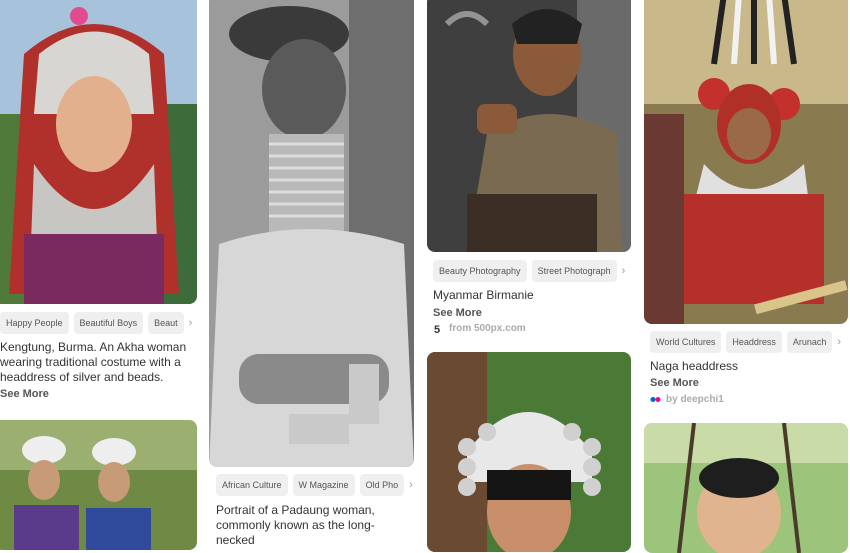  I want to click on pin-source: by deepchi1, so click(687, 399).